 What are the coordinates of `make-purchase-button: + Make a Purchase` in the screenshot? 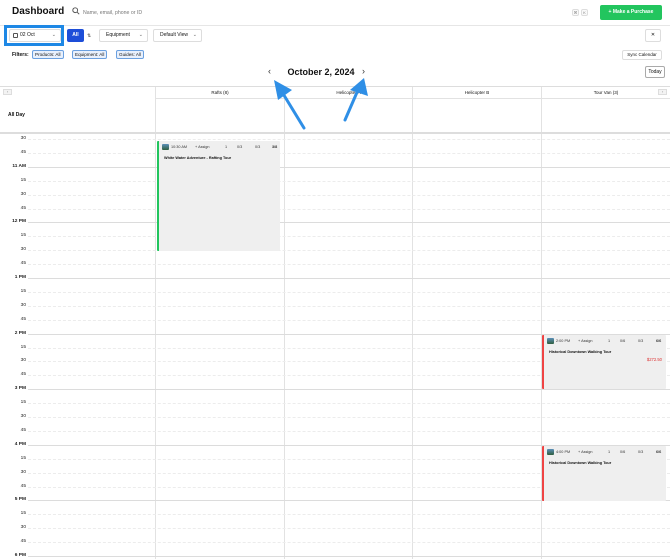 It's located at (631, 12).